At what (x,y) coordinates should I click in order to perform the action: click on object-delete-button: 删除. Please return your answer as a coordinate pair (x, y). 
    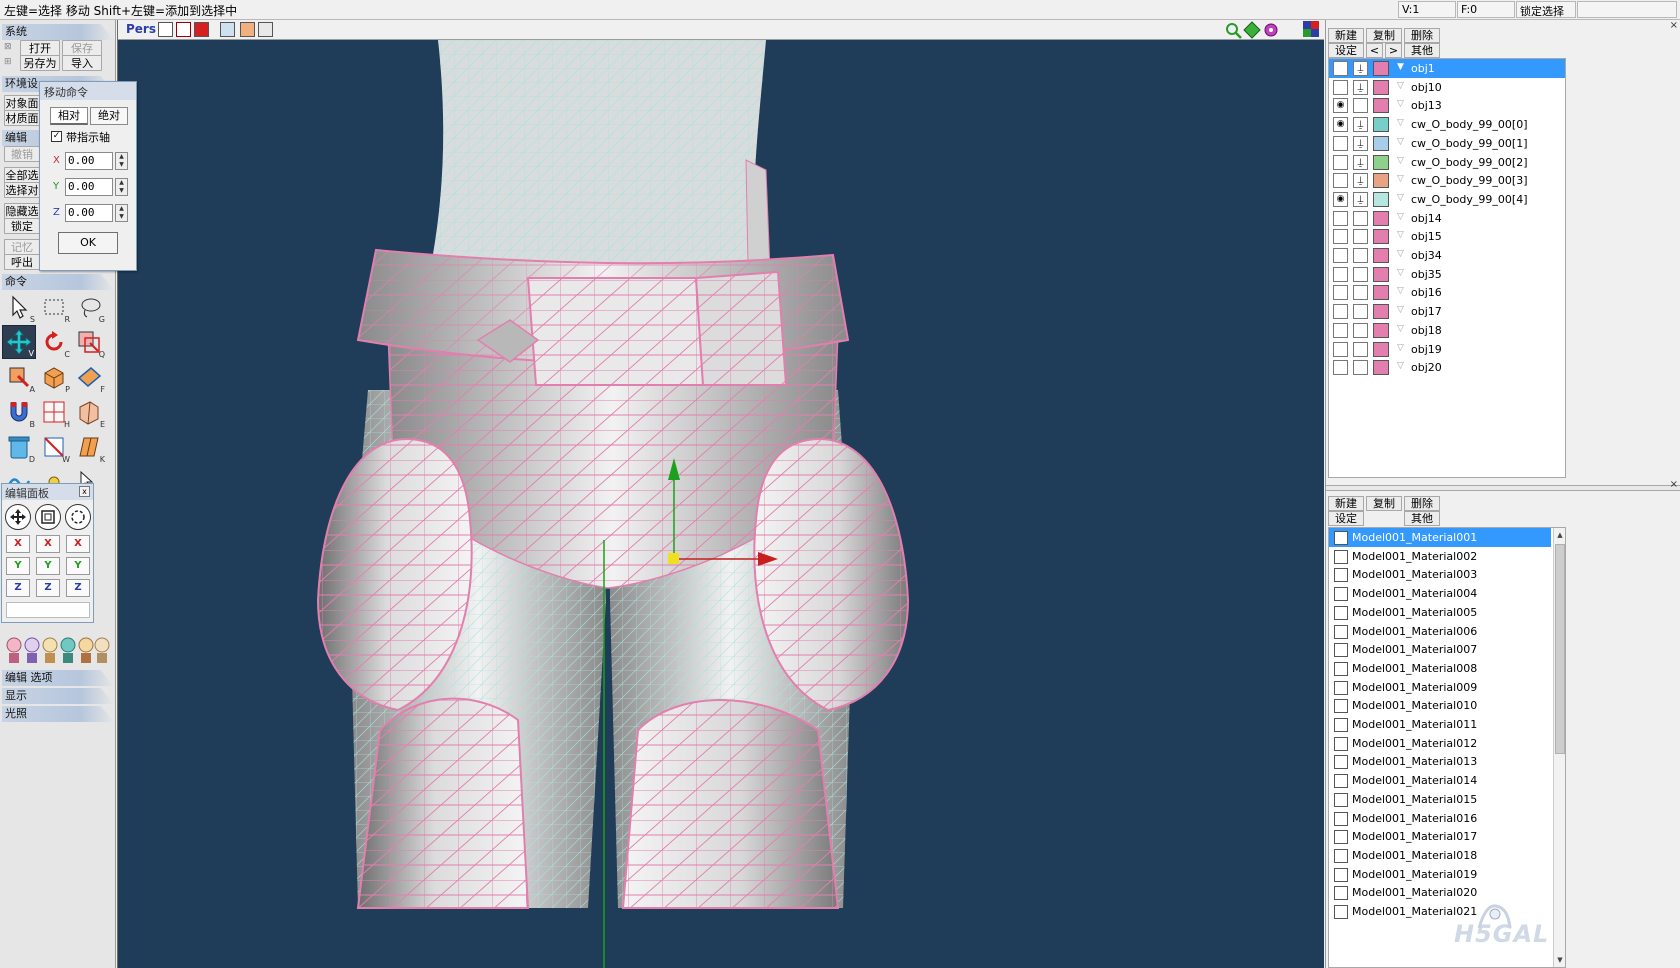
    Looking at the image, I should click on (1422, 35).